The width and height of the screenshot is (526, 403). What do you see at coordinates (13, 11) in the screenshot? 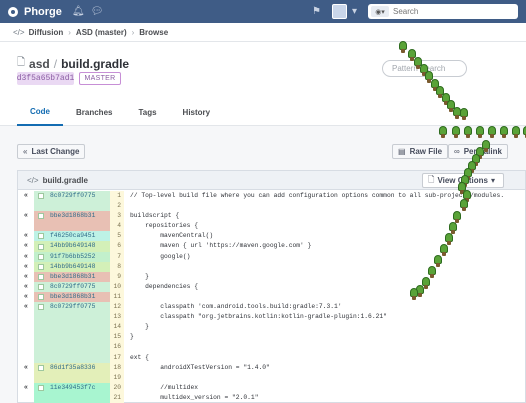
I see `phorge-logo-icon` at bounding box center [13, 11].